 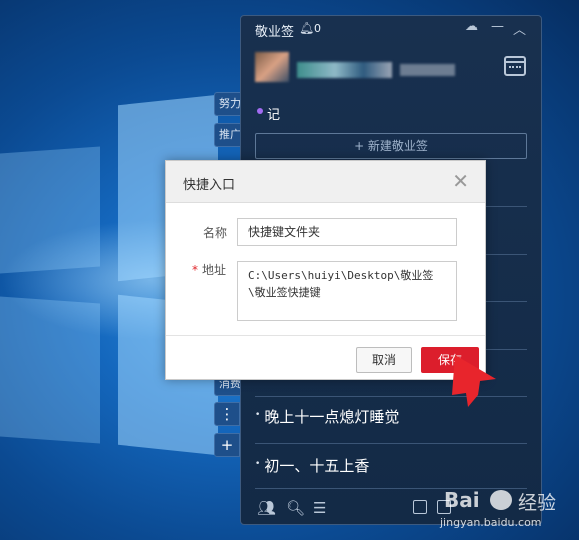 What do you see at coordinates (275, 32) in the screenshot?
I see `app-title: 敬业签` at bounding box center [275, 32].